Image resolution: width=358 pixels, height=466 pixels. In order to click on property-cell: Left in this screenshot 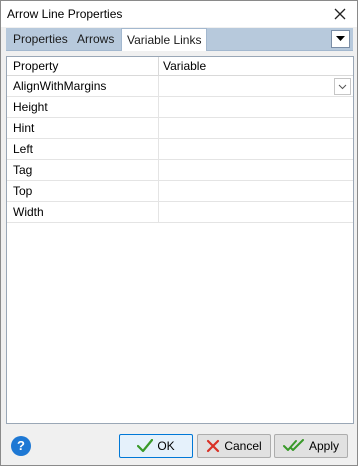, I will do `click(23, 149)`.